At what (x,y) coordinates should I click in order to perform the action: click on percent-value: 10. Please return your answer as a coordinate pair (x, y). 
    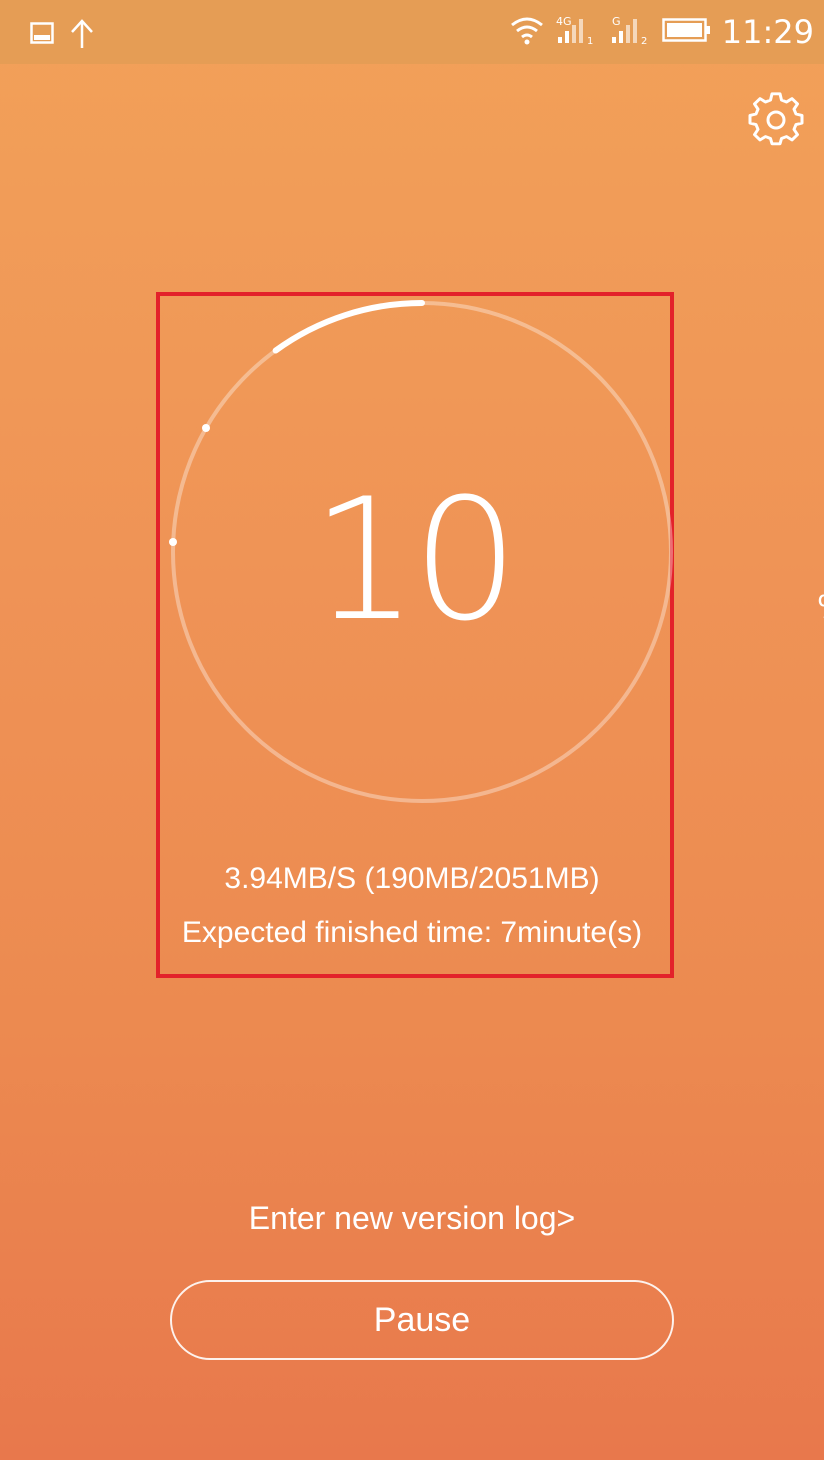
    Looking at the image, I should click on (415, 560).